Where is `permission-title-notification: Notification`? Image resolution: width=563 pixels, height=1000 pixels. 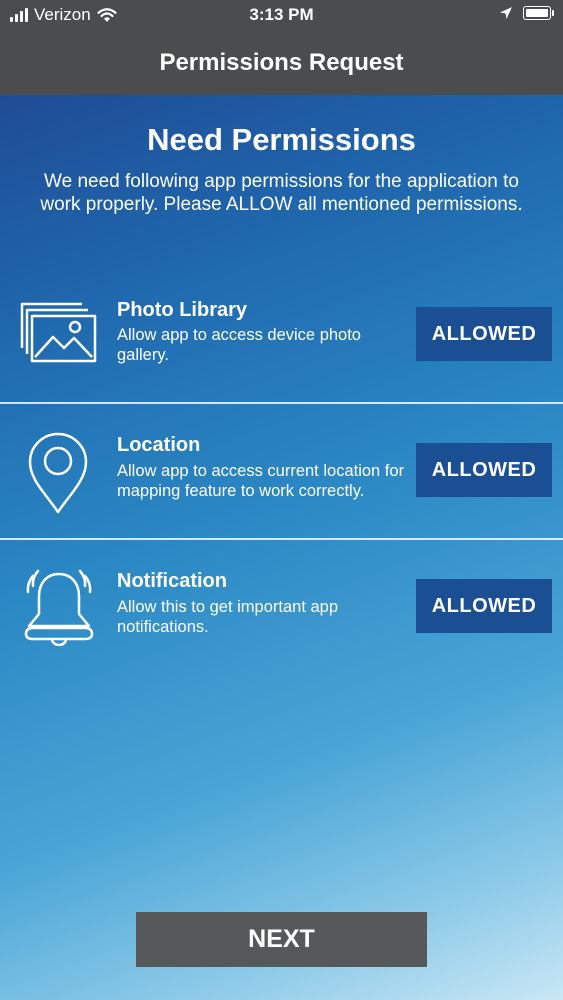
permission-title-notification: Notification is located at coordinates (172, 581).